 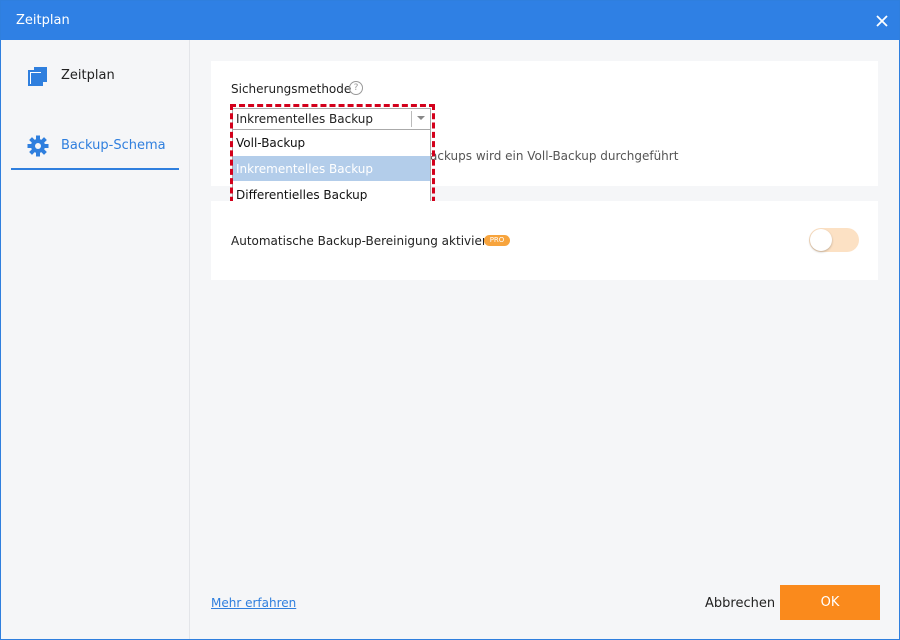 What do you see at coordinates (497, 240) in the screenshot?
I see `pro-badge: PRO` at bounding box center [497, 240].